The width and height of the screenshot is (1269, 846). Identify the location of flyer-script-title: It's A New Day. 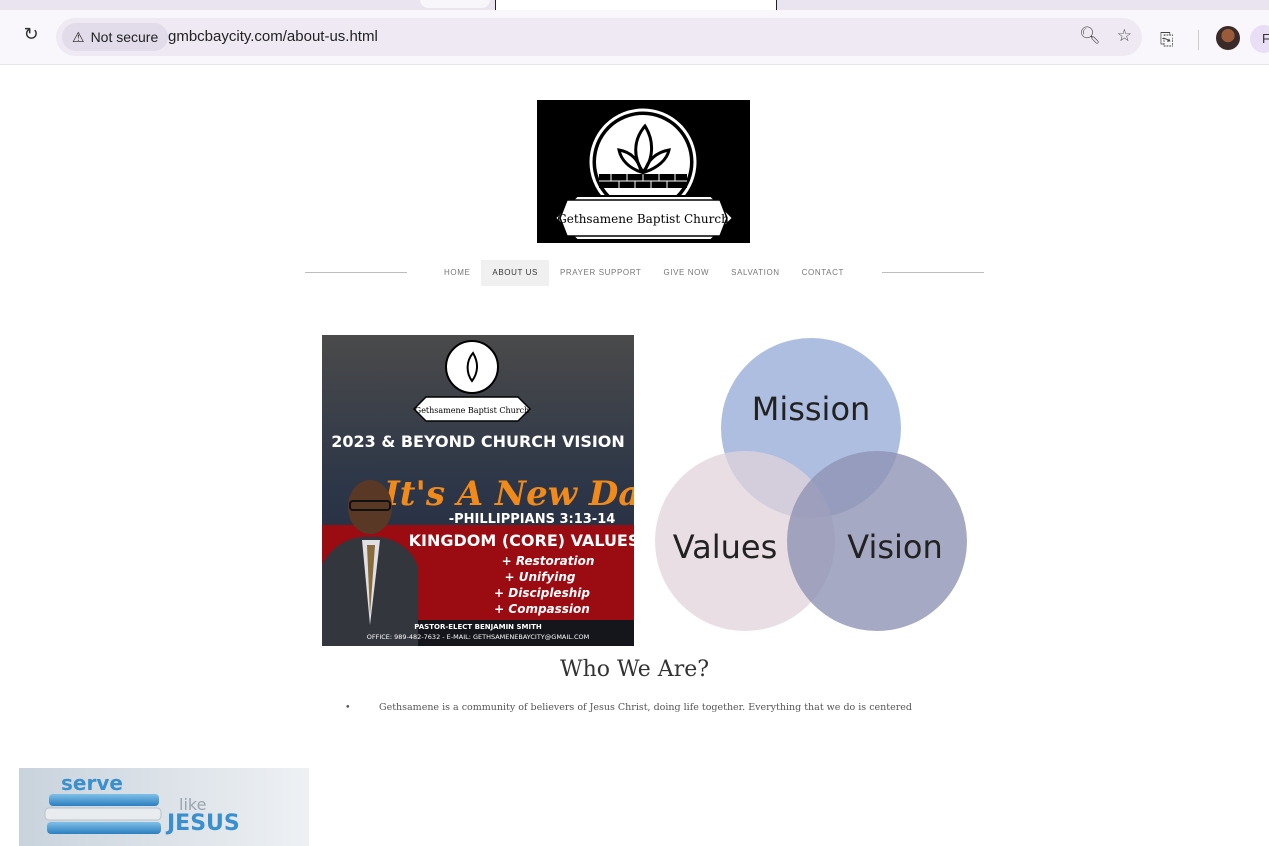
(508, 494).